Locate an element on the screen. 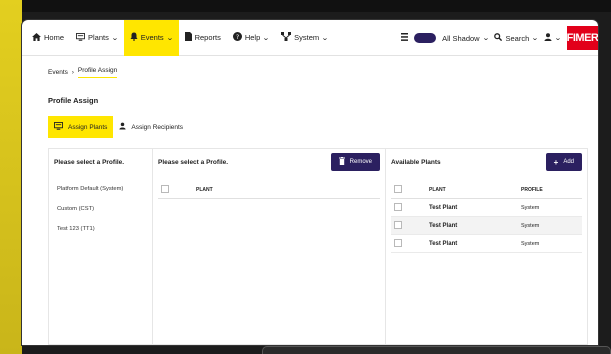 The width and height of the screenshot is (611, 354). nav-home: Home is located at coordinates (48, 38).